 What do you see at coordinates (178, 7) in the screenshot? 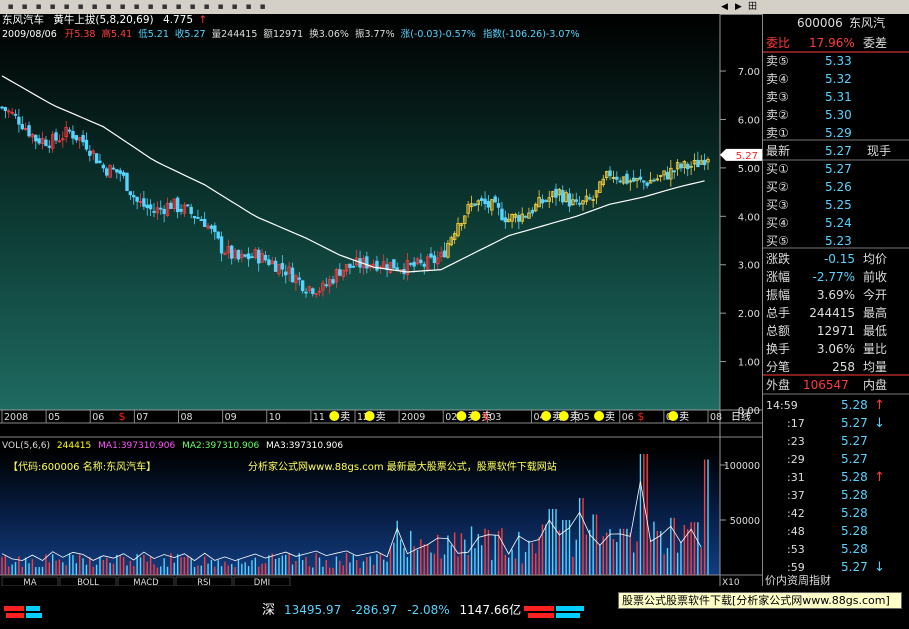
I see `text-icon: ▪` at bounding box center [178, 7].